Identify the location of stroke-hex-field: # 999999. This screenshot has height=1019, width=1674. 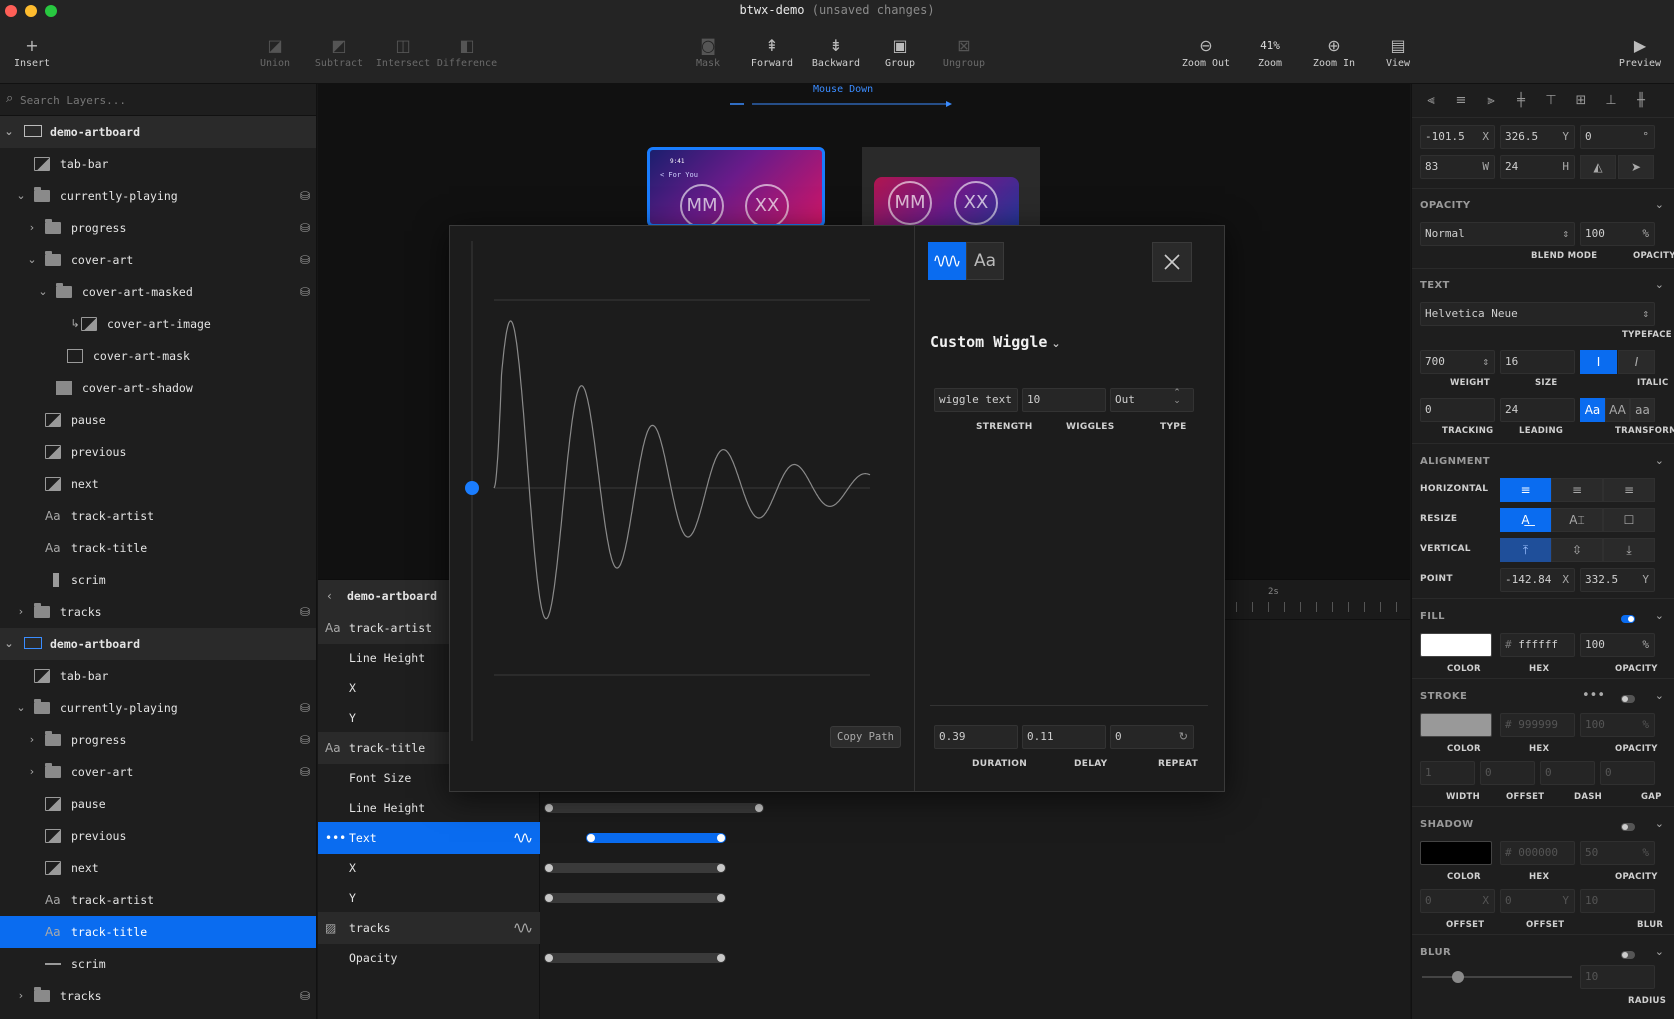
(1537, 725).